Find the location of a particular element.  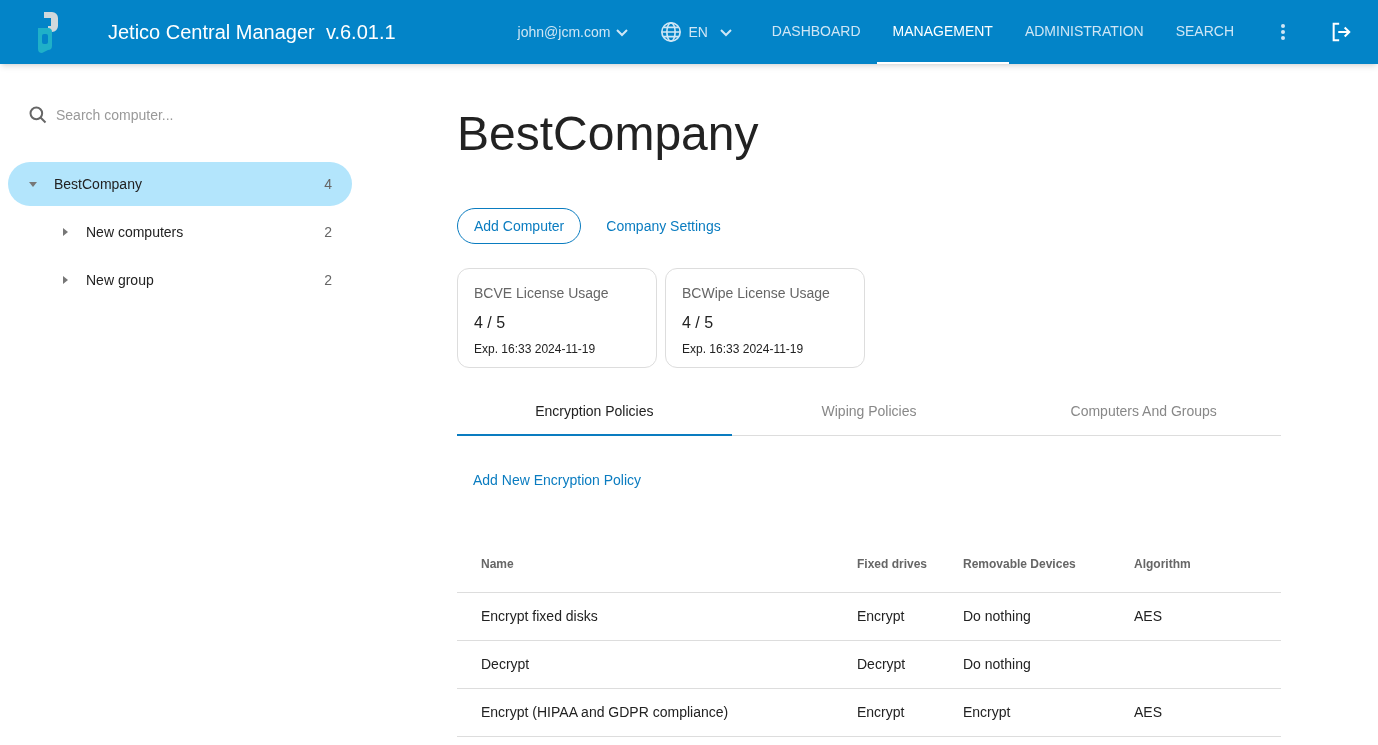

column-header: Name is located at coordinates (657, 564).